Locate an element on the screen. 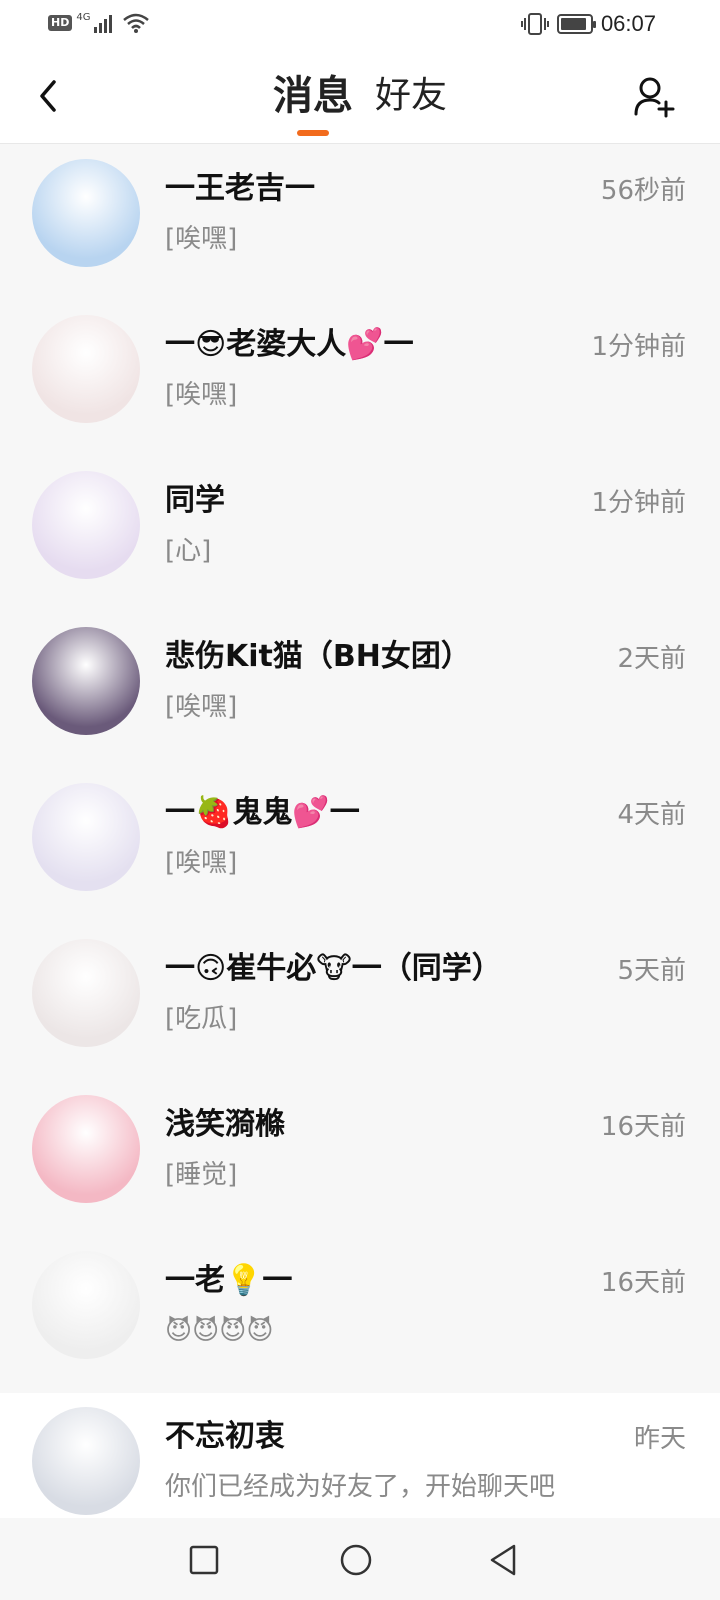 The image size is (720, 1600). home-button is located at coordinates (356, 1560).